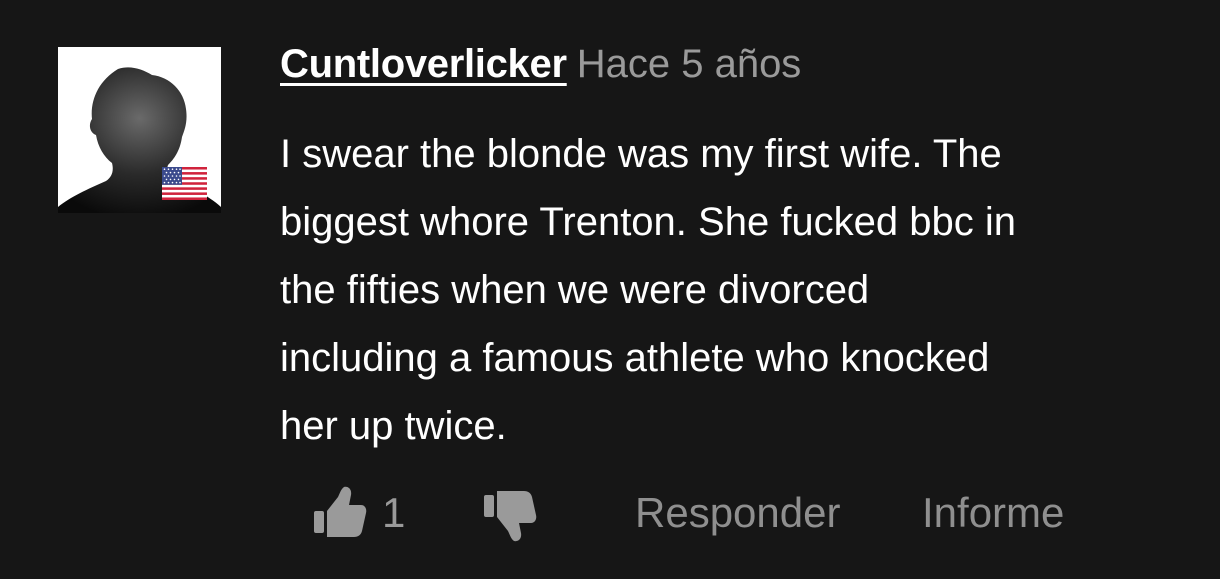 The image size is (1220, 579). I want to click on comment-actions: 1 Responder Informe, so click(712, 515).